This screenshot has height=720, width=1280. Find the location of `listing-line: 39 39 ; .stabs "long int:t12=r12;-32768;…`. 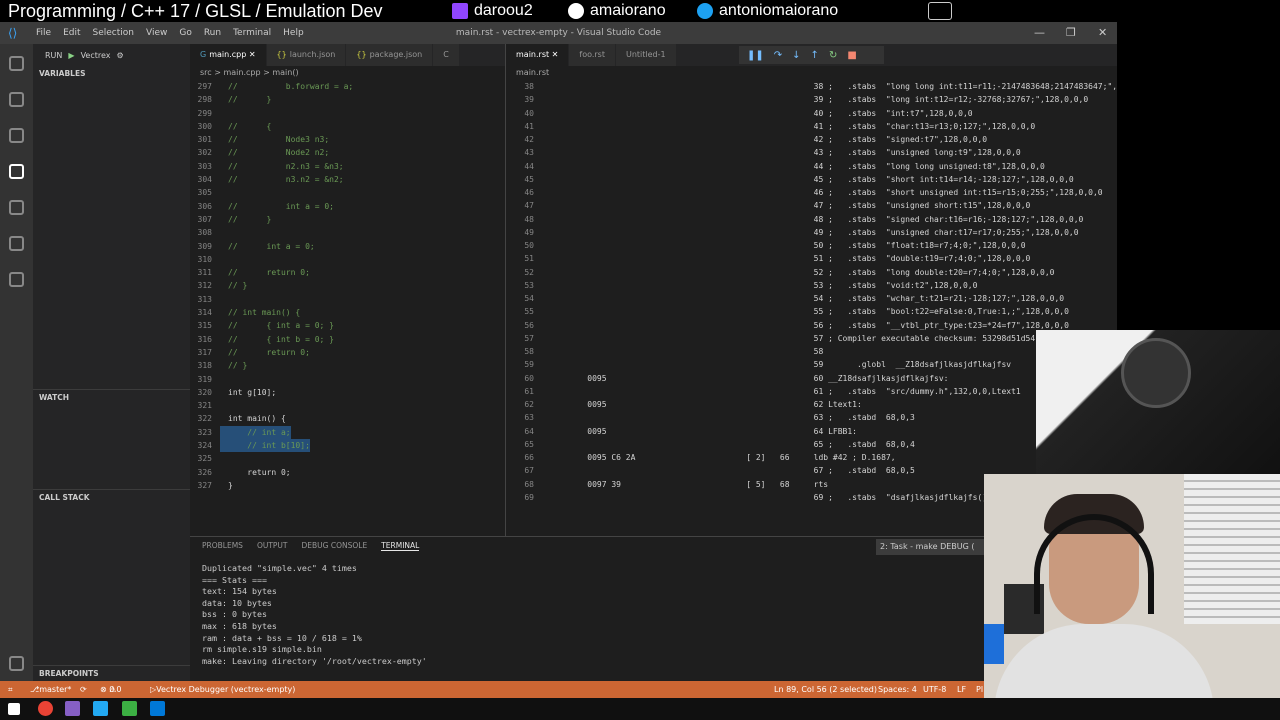

listing-line: 39 39 ; .stabs "long int:t12=r12;-32768;… is located at coordinates (811, 99).